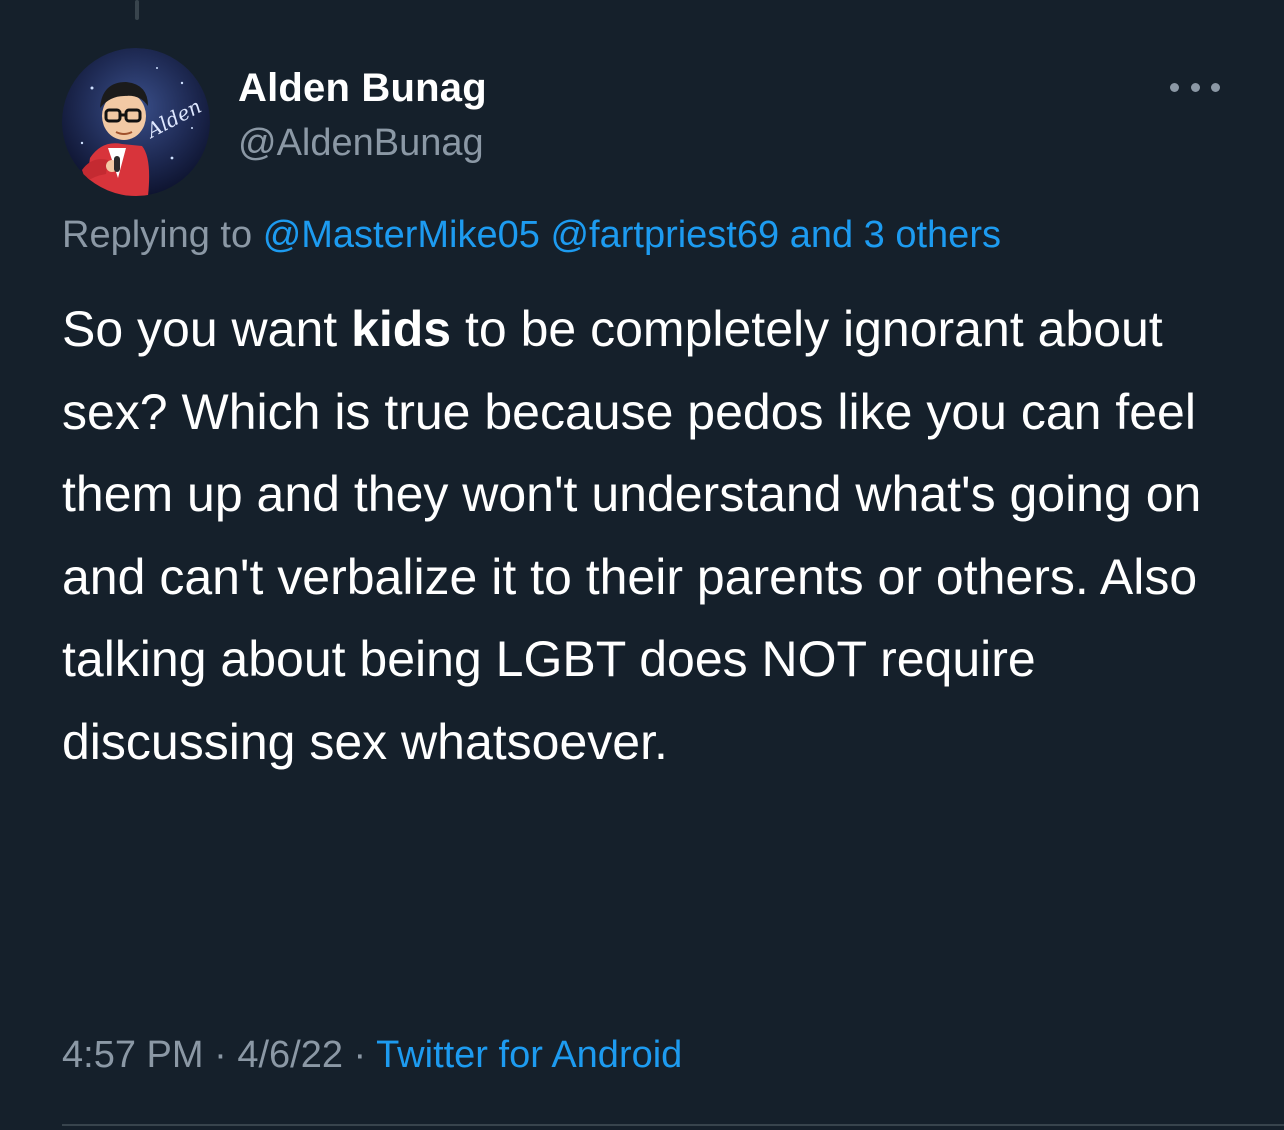  I want to click on replying-to-label: Replying to, so click(157, 235).